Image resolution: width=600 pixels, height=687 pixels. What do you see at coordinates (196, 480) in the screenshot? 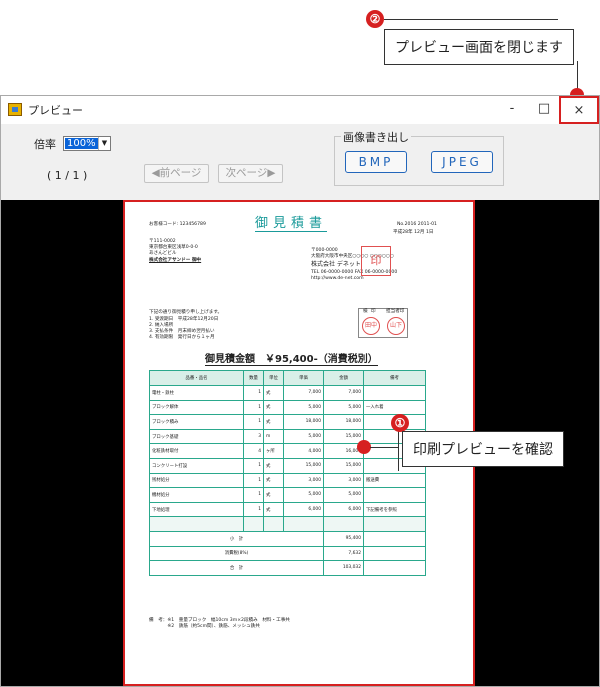
I see `cell-item: 残材処分` at bounding box center [196, 480].